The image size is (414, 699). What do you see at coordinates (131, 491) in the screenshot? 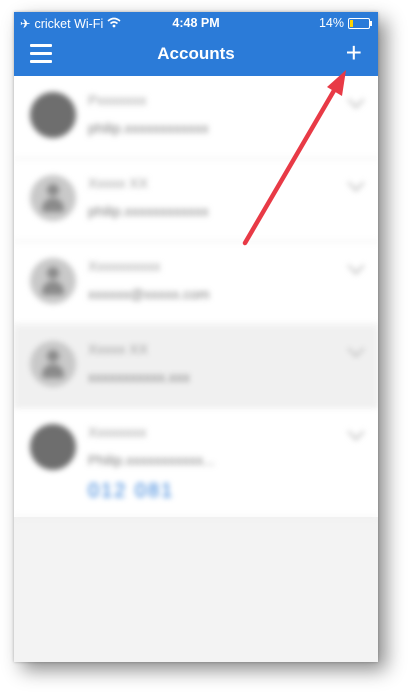
I see `verification-code: 012 081` at bounding box center [131, 491].